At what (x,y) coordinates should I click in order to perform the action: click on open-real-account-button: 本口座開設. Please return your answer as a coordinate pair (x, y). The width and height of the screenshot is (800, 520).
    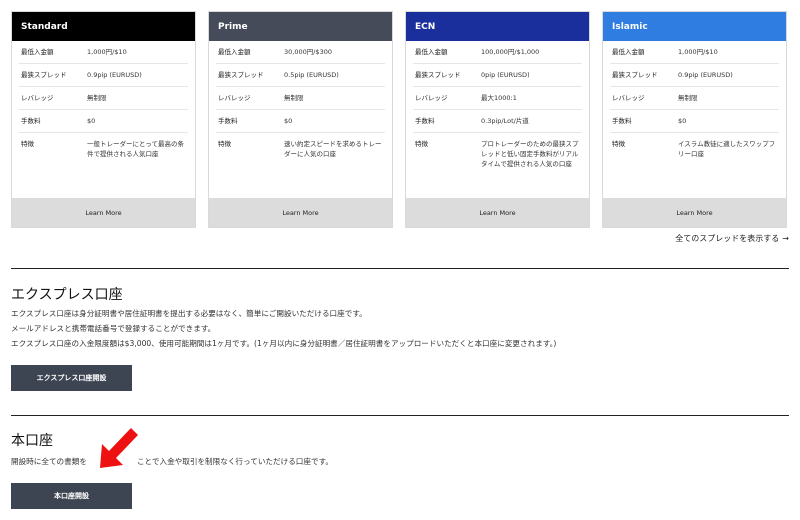
    Looking at the image, I should click on (71, 496).